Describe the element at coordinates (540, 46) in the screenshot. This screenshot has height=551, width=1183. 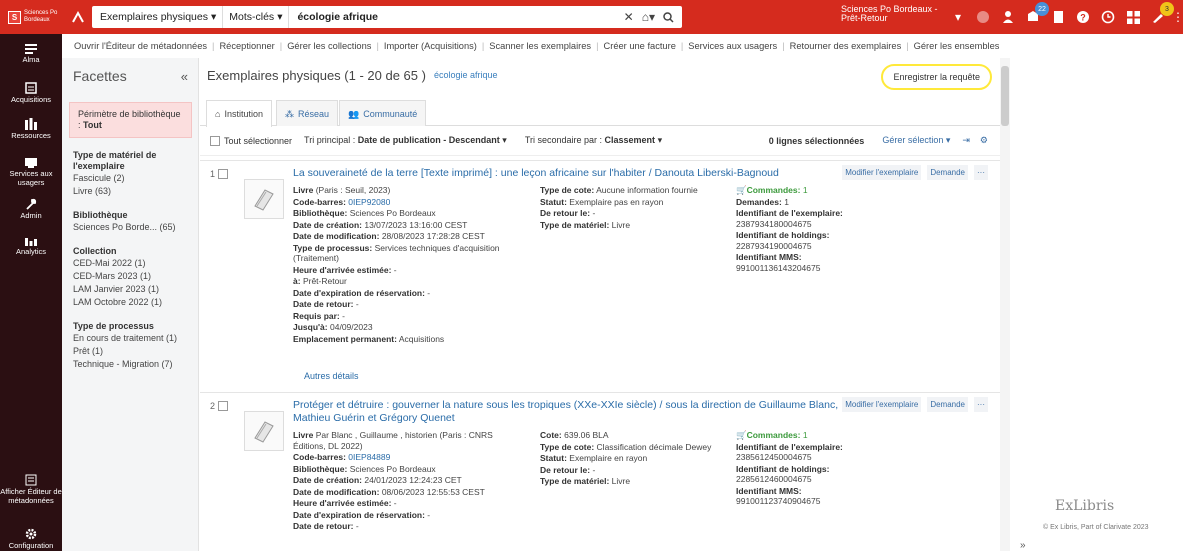
I see `menu-scan-items: Scanner les exemplaires` at that location.